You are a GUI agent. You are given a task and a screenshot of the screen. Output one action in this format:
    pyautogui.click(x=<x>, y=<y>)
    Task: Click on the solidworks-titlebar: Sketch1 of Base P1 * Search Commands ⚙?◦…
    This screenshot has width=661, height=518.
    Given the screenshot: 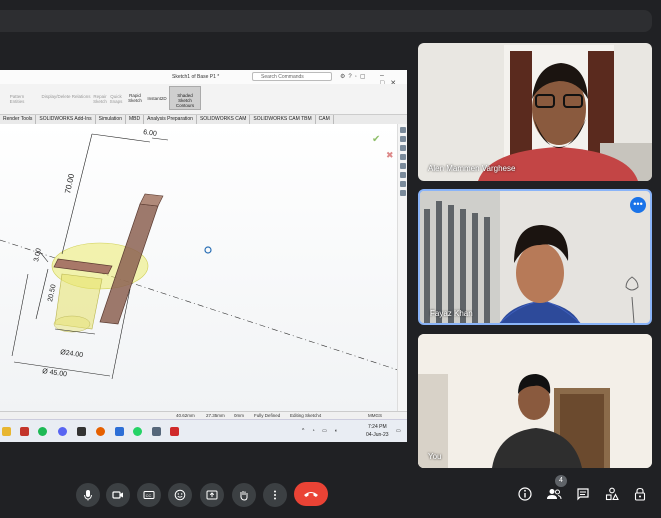 What is the action you would take?
    pyautogui.click(x=203, y=78)
    